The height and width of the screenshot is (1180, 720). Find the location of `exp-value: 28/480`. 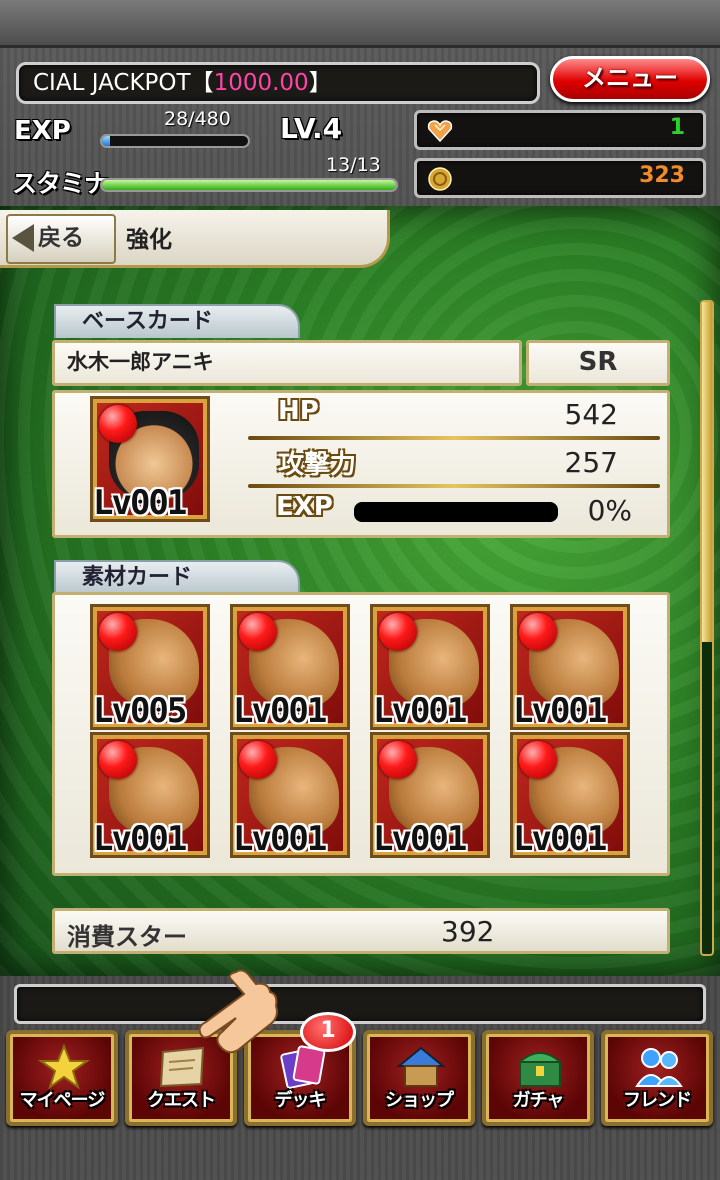

exp-value: 28/480 is located at coordinates (197, 119).